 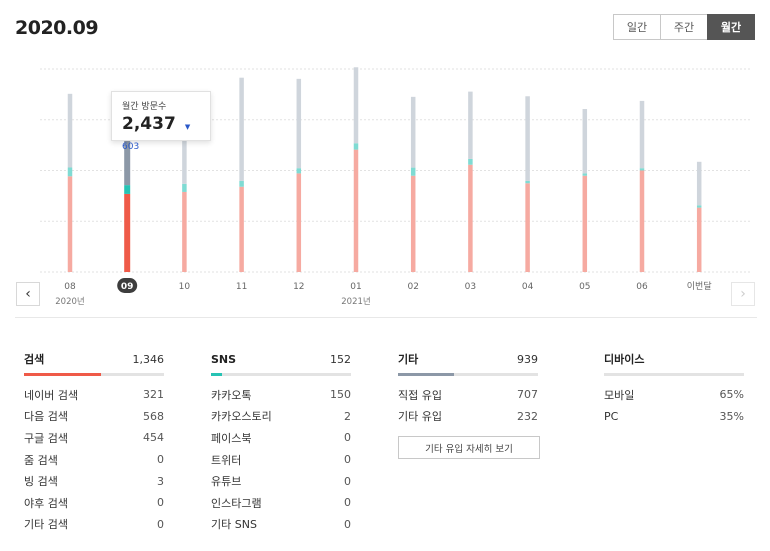 What do you see at coordinates (470, 287) in the screenshot?
I see `tick-label-03: 03` at bounding box center [470, 287].